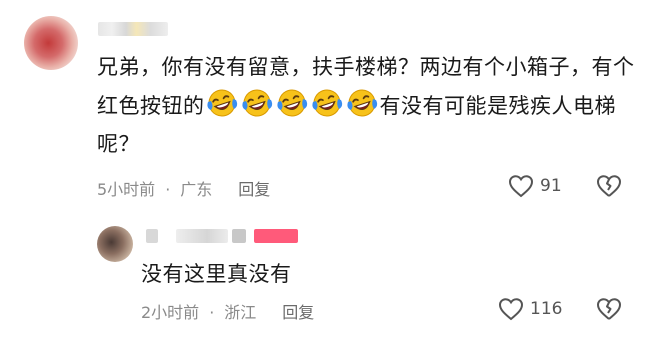 The height and width of the screenshot is (341, 650). I want to click on reply-avatar, so click(115, 244).